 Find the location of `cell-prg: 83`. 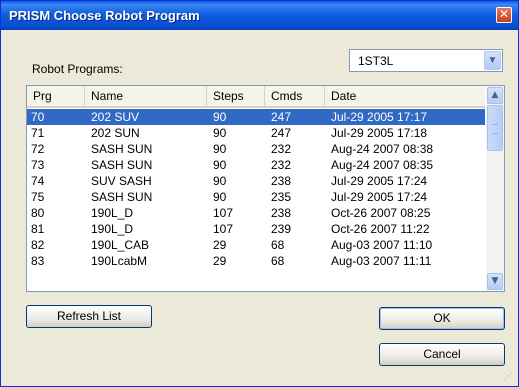

cell-prg: 83 is located at coordinates (38, 261).